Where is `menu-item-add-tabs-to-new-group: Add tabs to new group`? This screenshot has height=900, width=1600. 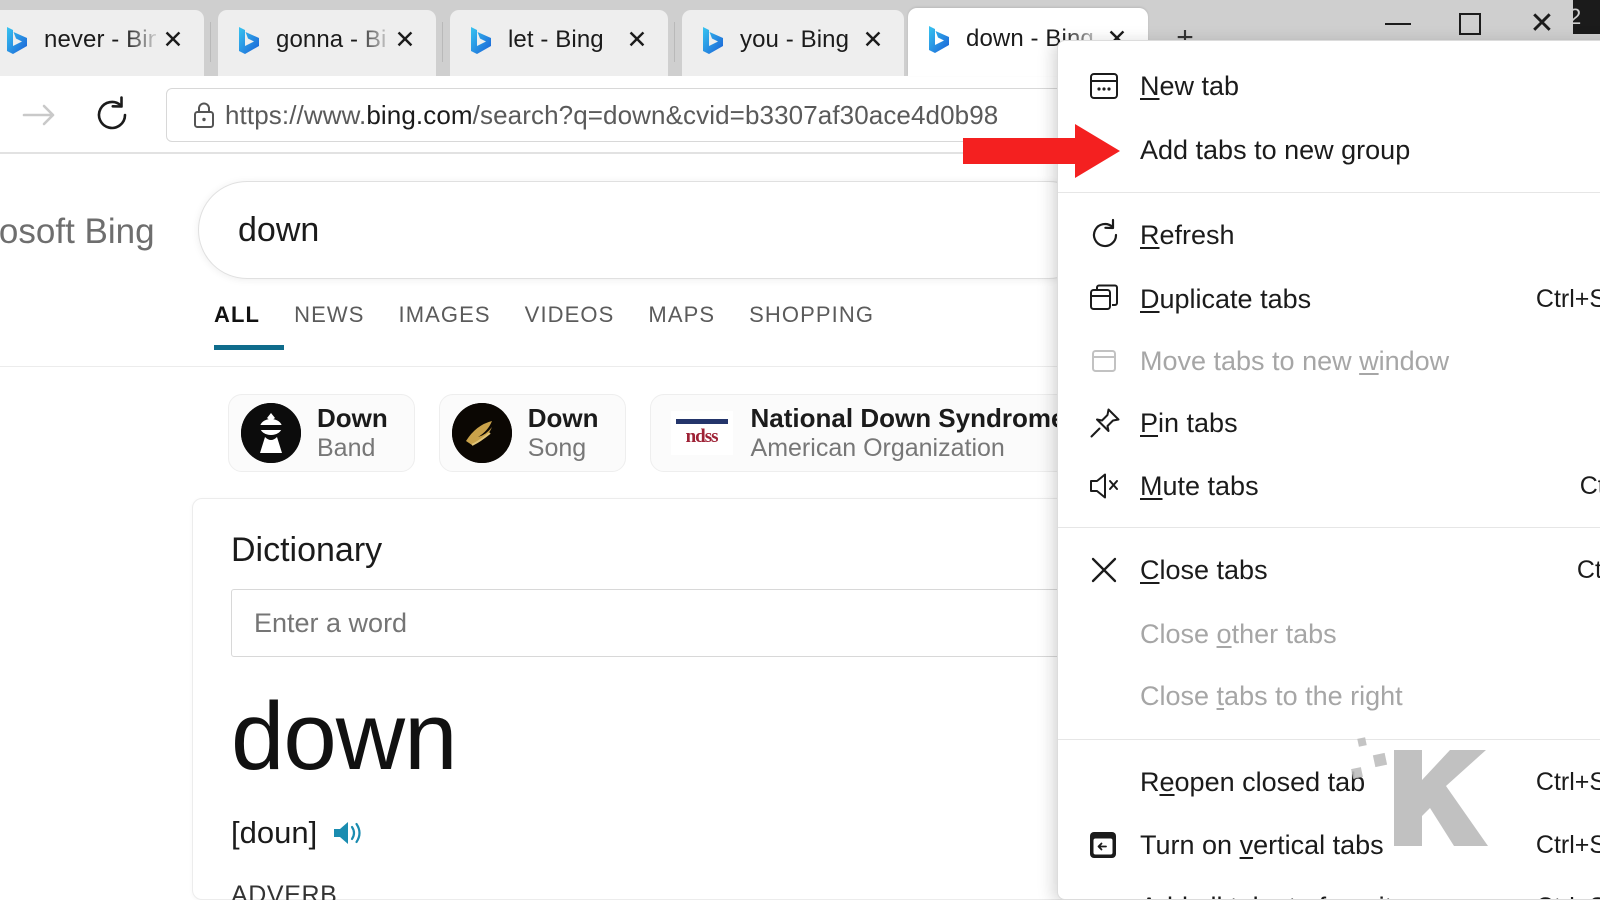 menu-item-add-tabs-to-new-group: Add tabs to new group is located at coordinates (1329, 150).